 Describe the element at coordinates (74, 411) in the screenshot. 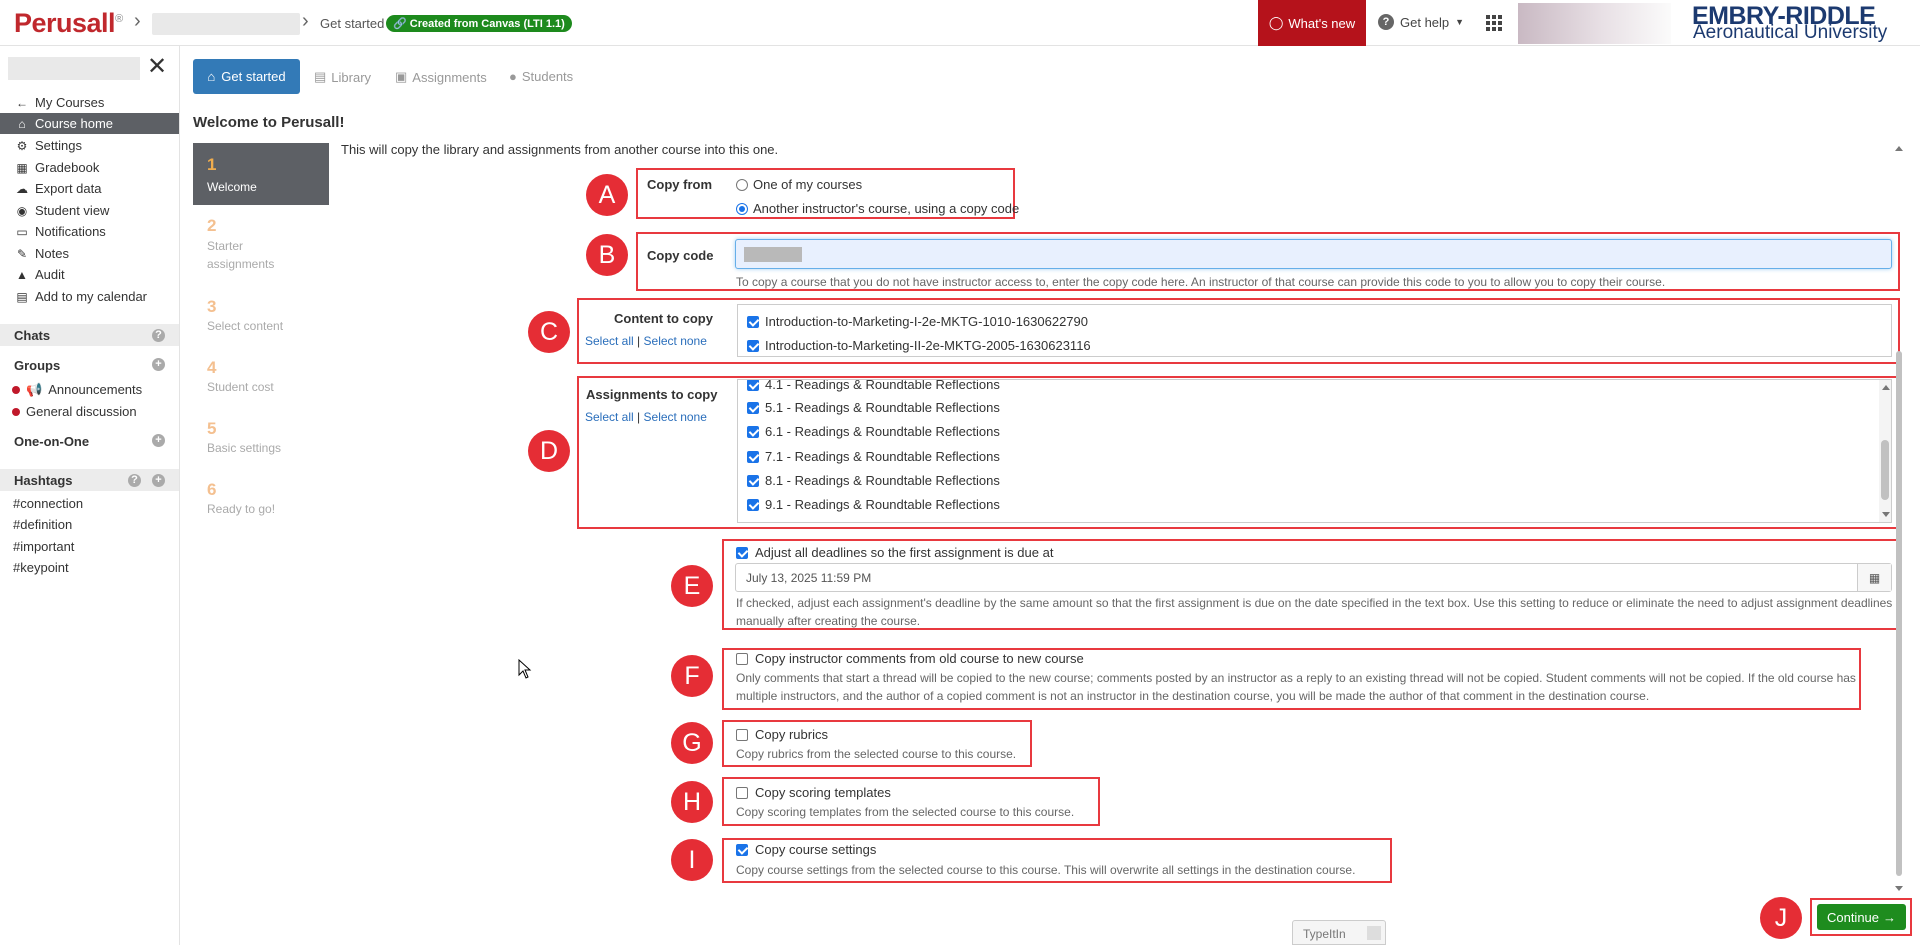

I see `group-item-general-discussion: General discussion` at that location.